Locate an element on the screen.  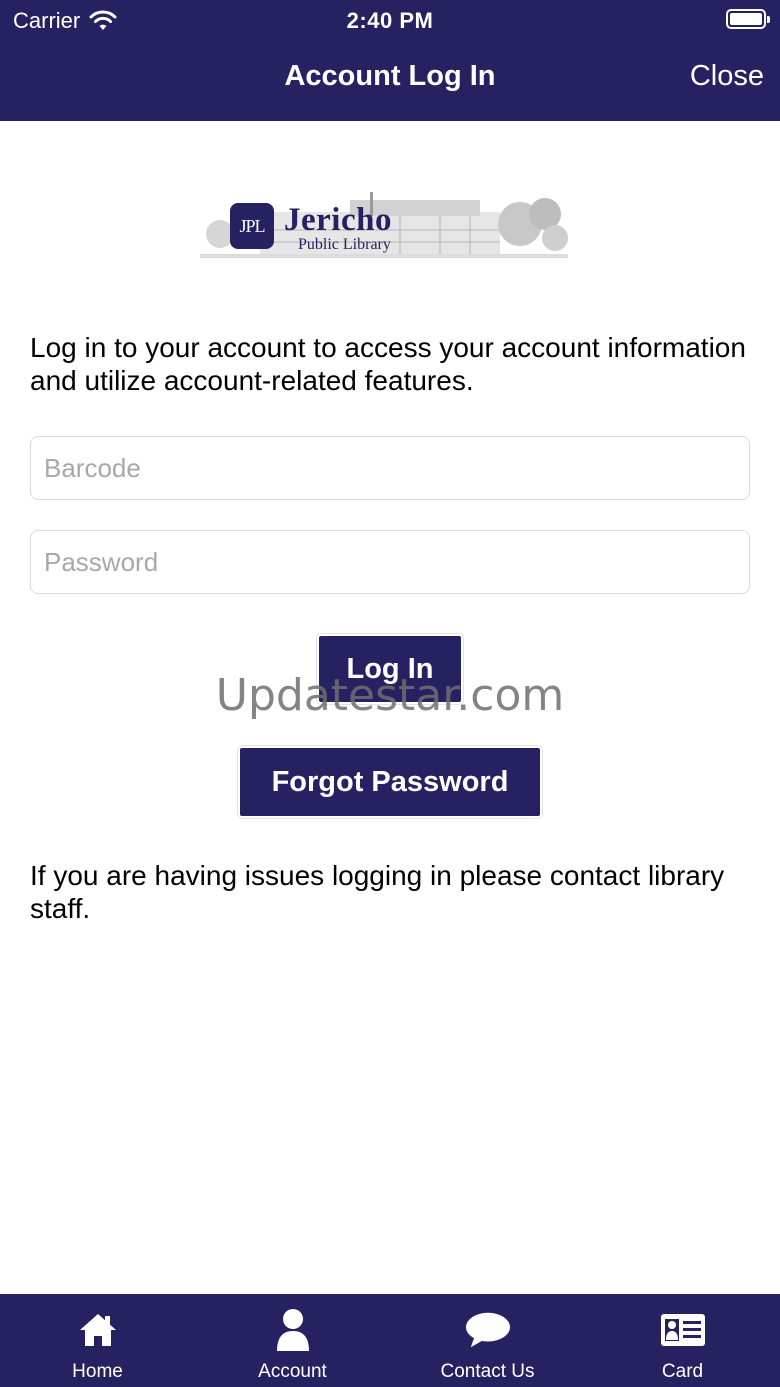
barcode-field is located at coordinates (390, 468).